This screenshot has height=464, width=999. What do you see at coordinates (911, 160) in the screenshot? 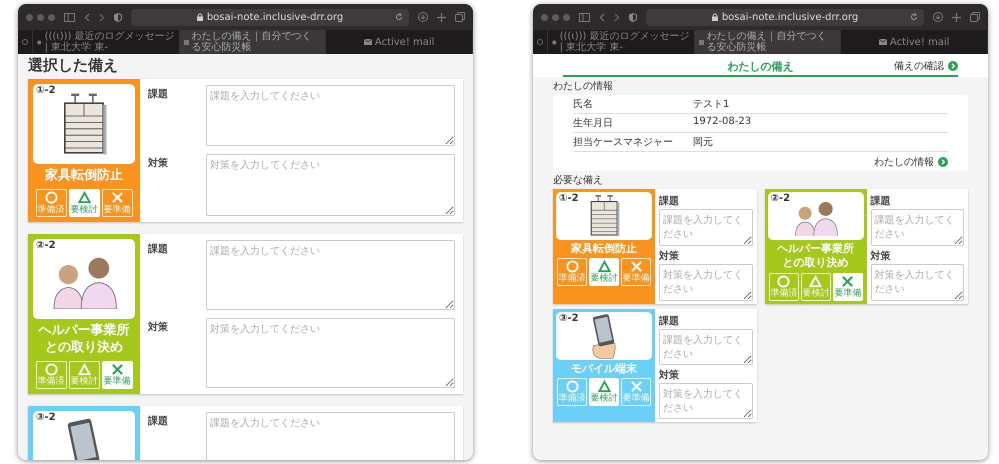
I see `info-link: わたしの情報` at bounding box center [911, 160].